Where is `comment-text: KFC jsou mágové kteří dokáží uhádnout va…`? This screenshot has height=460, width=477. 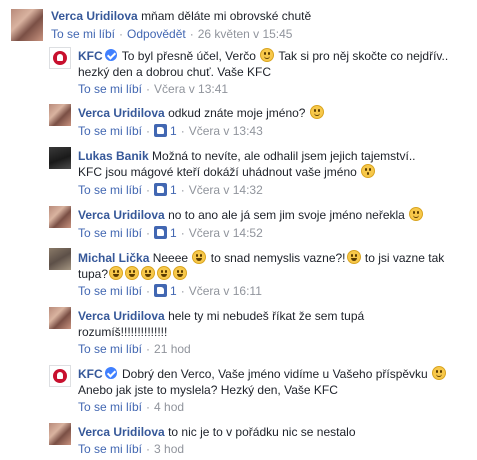 comment-text: KFC jsou mágové kteří dokáží uhádnout va… is located at coordinates (217, 172).